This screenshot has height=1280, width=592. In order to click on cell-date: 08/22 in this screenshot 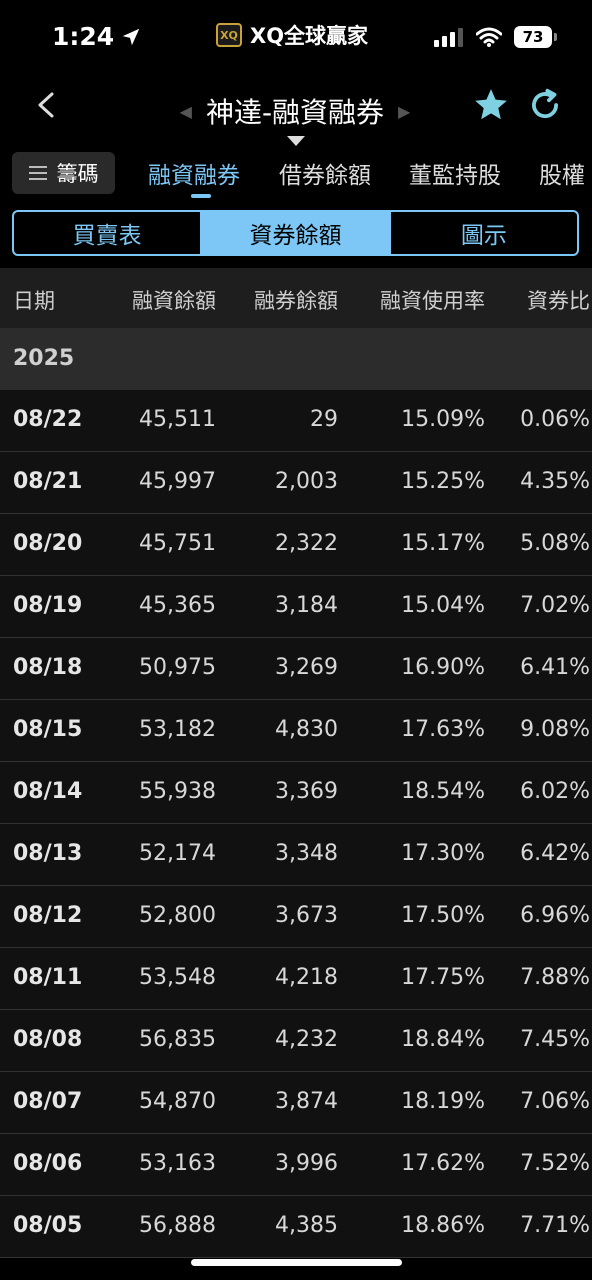, I will do `click(48, 419)`.